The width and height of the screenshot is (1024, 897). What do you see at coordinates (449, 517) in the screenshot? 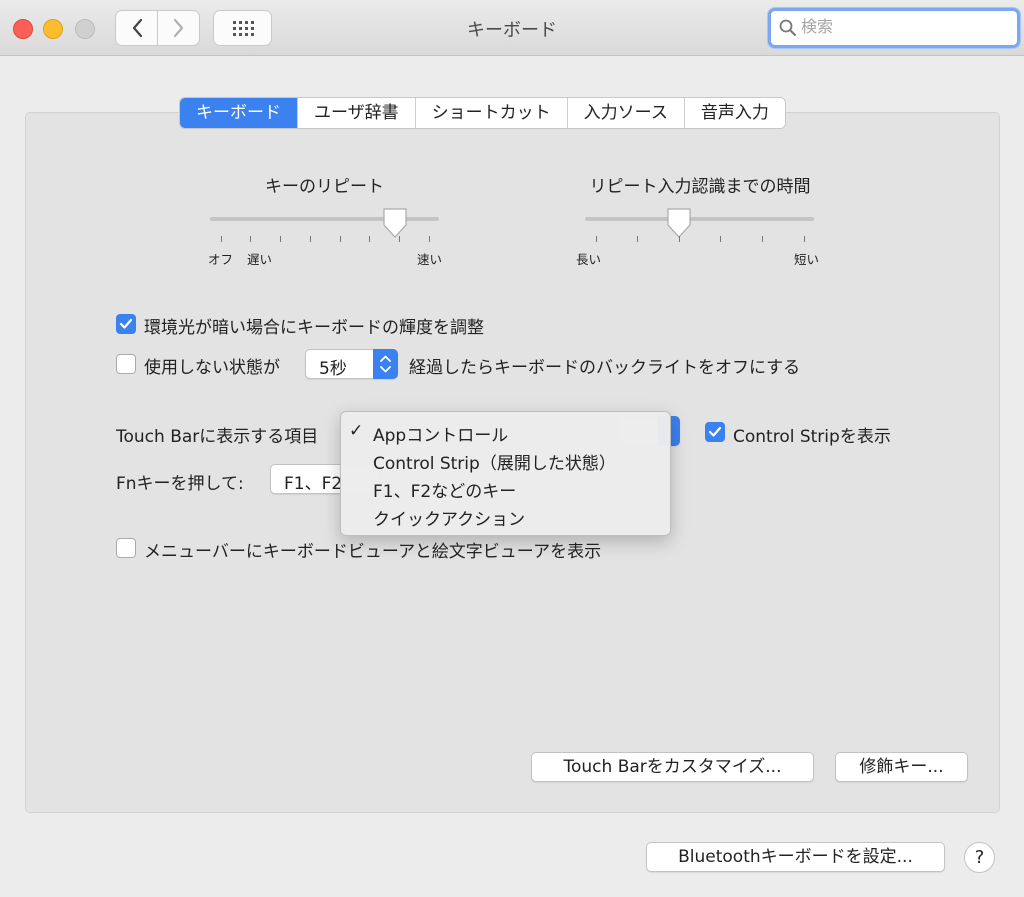
I see `menu-item-quick-actions: クイックアクション` at bounding box center [449, 517].